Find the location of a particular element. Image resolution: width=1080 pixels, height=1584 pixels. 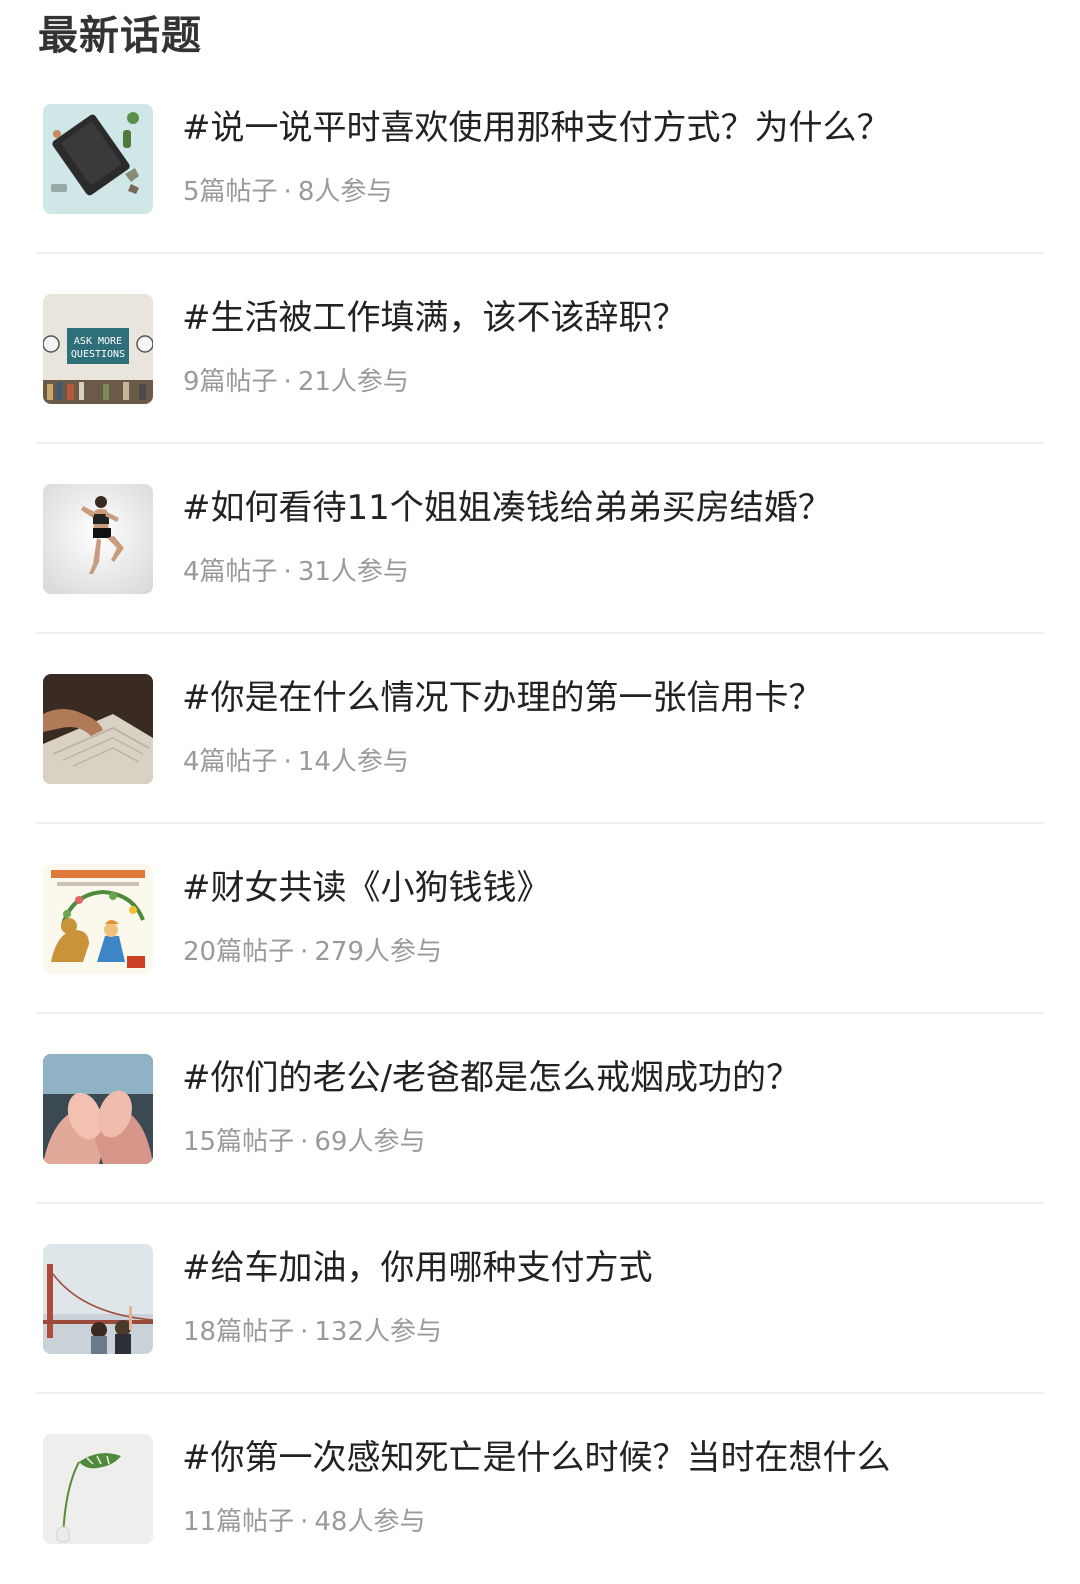

participant-count: 279人参与 is located at coordinates (378, 952).